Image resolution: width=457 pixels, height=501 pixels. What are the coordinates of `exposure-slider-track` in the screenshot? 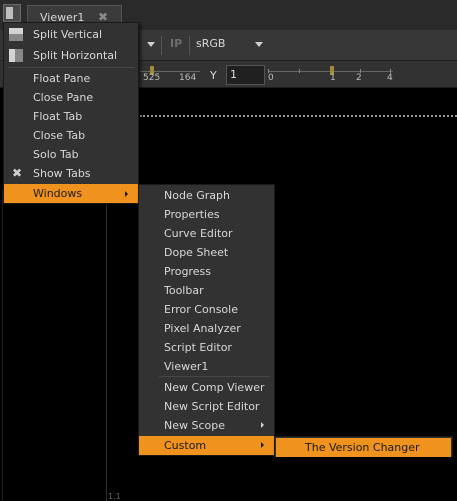 It's located at (170, 71).